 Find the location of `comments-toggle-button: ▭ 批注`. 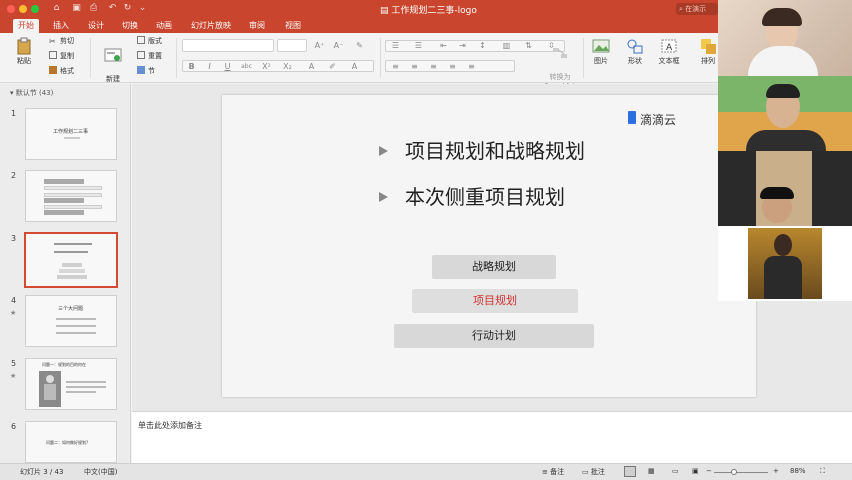

comments-toggle-button: ▭ 批注 is located at coordinates (593, 472).